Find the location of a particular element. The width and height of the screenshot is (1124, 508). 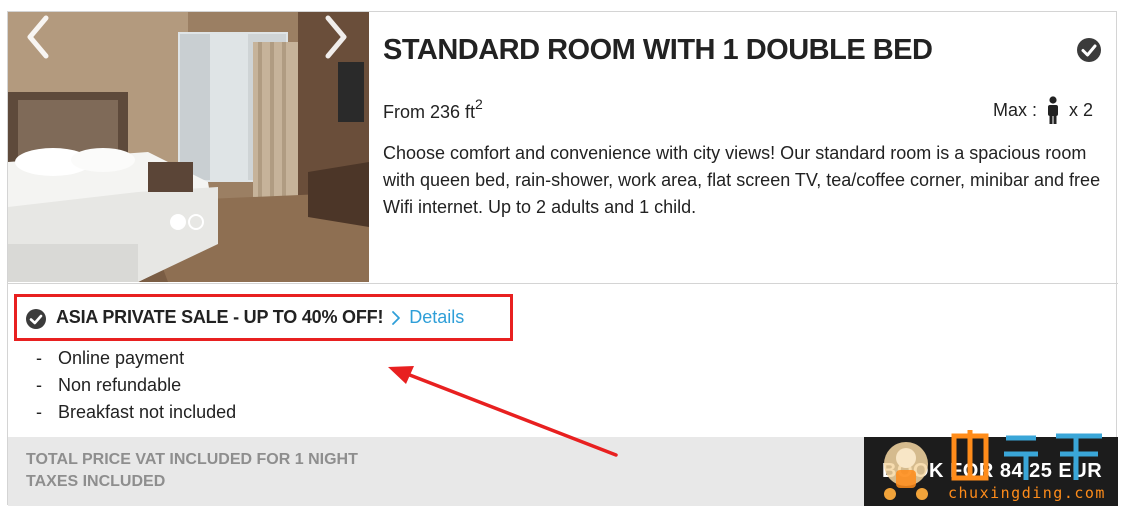

selected-check-circle-icon is located at coordinates (1089, 50).